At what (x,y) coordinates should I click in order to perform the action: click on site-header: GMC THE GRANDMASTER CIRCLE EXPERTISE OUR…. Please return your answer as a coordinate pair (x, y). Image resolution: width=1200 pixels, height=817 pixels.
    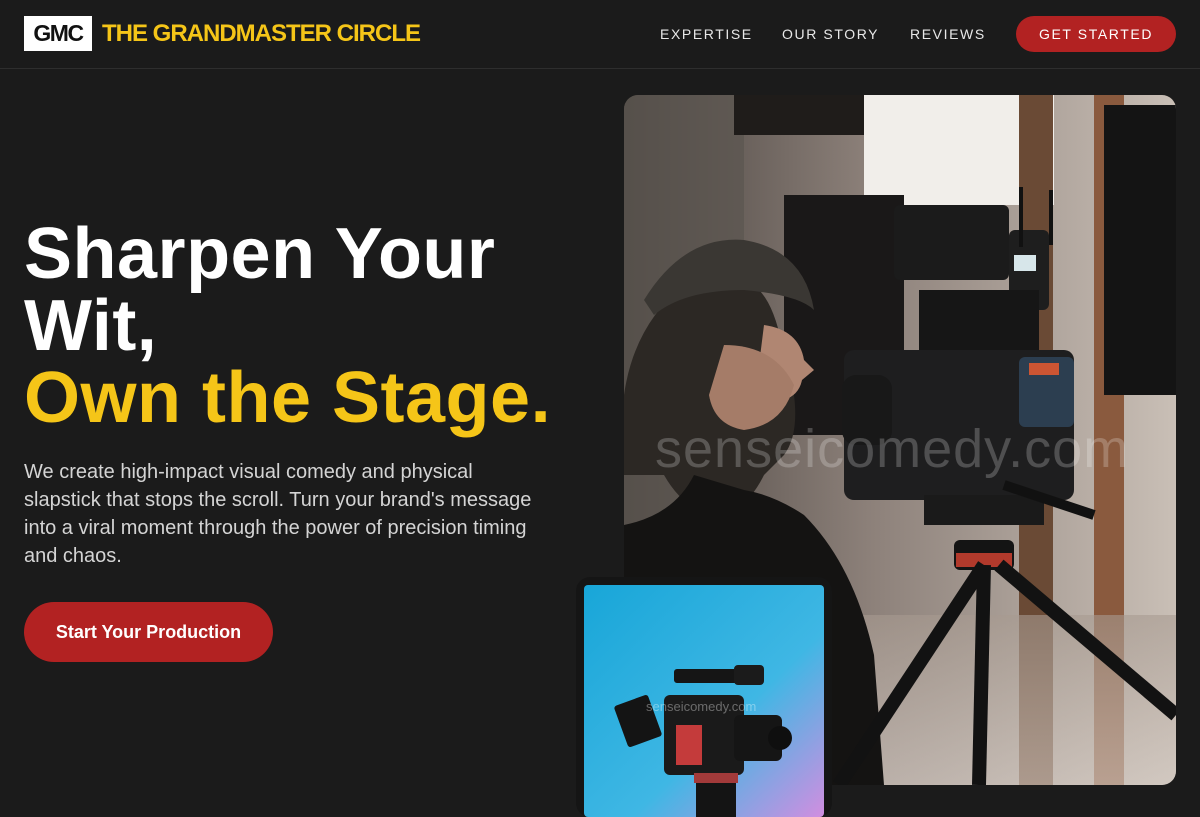
    Looking at the image, I should click on (600, 34).